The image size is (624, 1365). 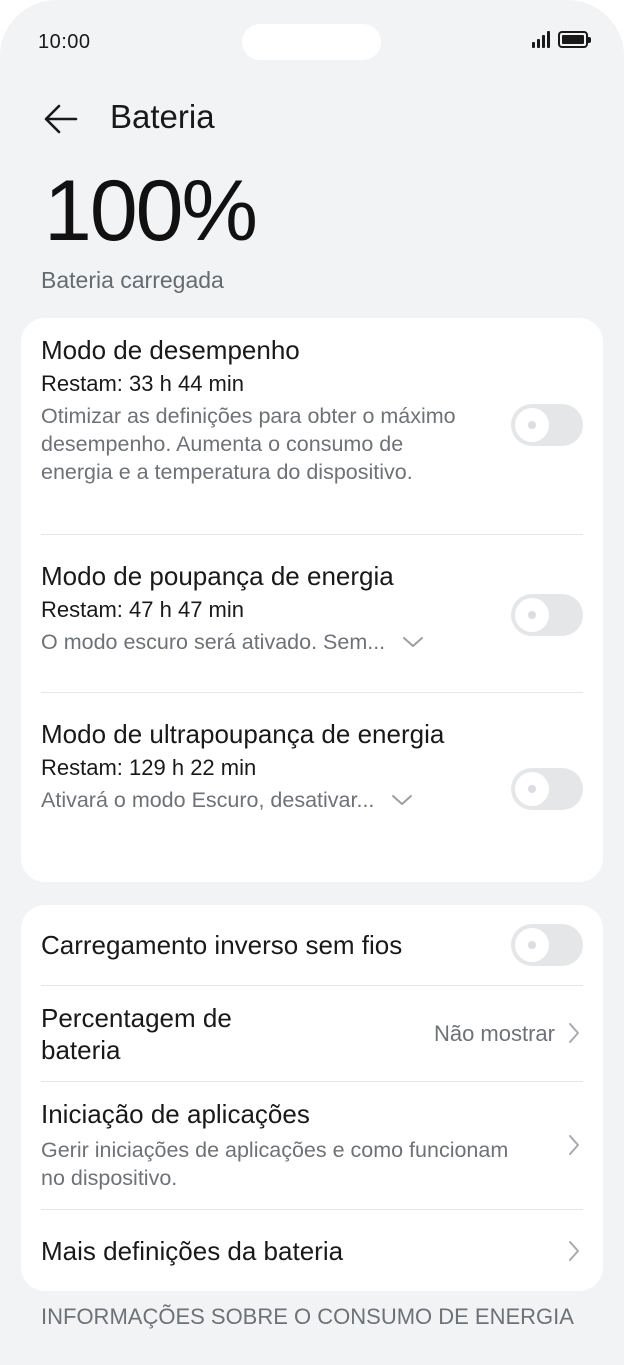 I want to click on page-title: Bateria, so click(x=162, y=116).